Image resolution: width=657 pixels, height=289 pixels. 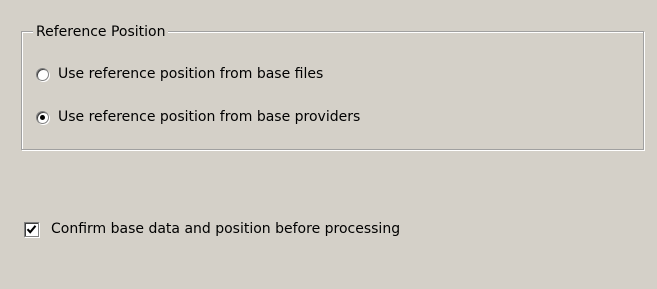 I want to click on reference-position-group-title: Reference Position, so click(x=101, y=32).